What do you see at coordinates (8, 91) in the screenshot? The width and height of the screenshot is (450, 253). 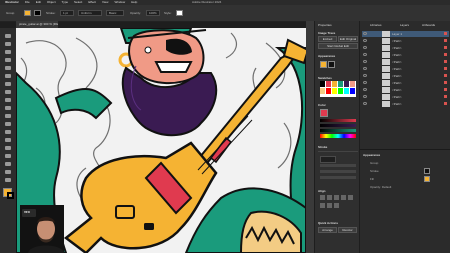 I see `rectangle-tool-icon` at bounding box center [8, 91].